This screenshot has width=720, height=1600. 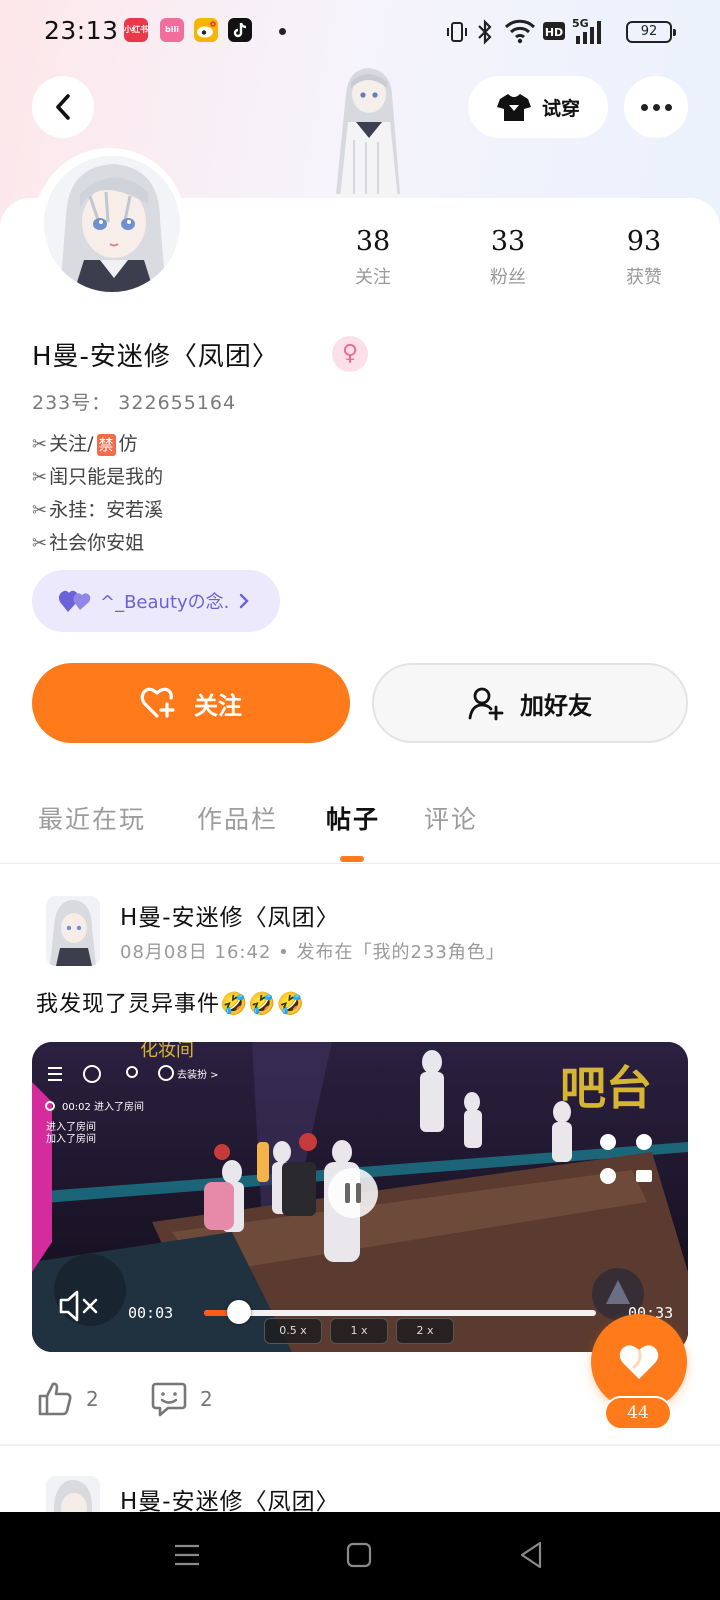 I want to click on status-time: 23:13, so click(x=81, y=30).